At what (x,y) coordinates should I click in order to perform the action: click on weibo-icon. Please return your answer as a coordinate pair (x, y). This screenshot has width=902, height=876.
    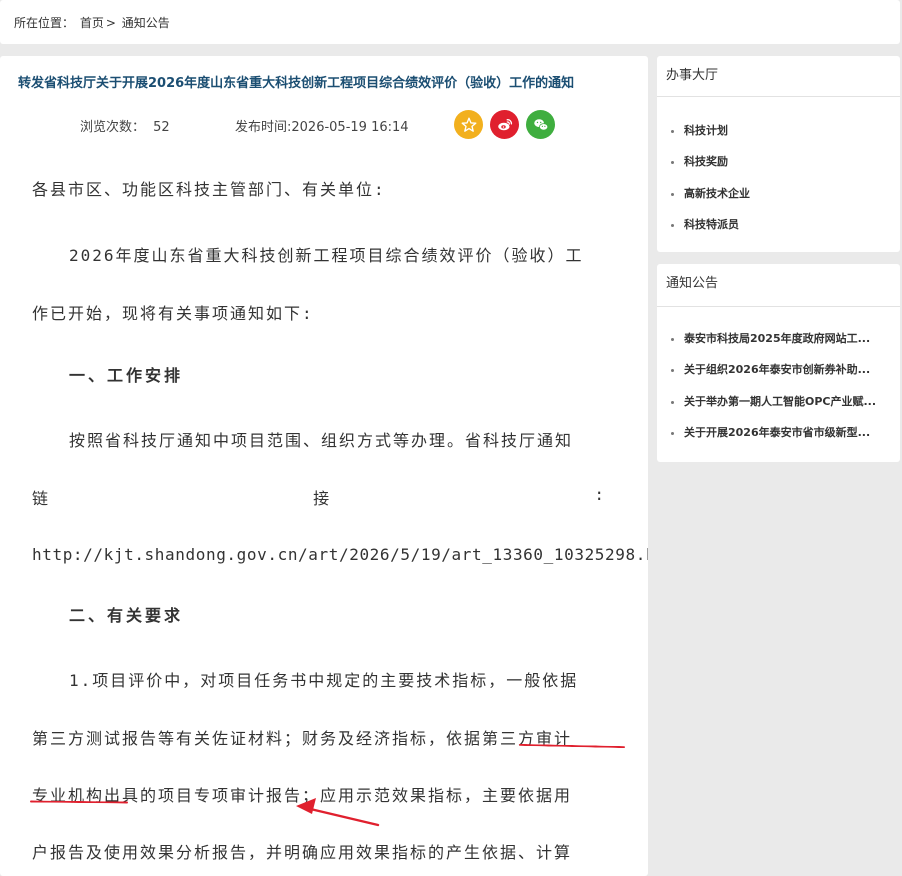
    Looking at the image, I should click on (504, 124).